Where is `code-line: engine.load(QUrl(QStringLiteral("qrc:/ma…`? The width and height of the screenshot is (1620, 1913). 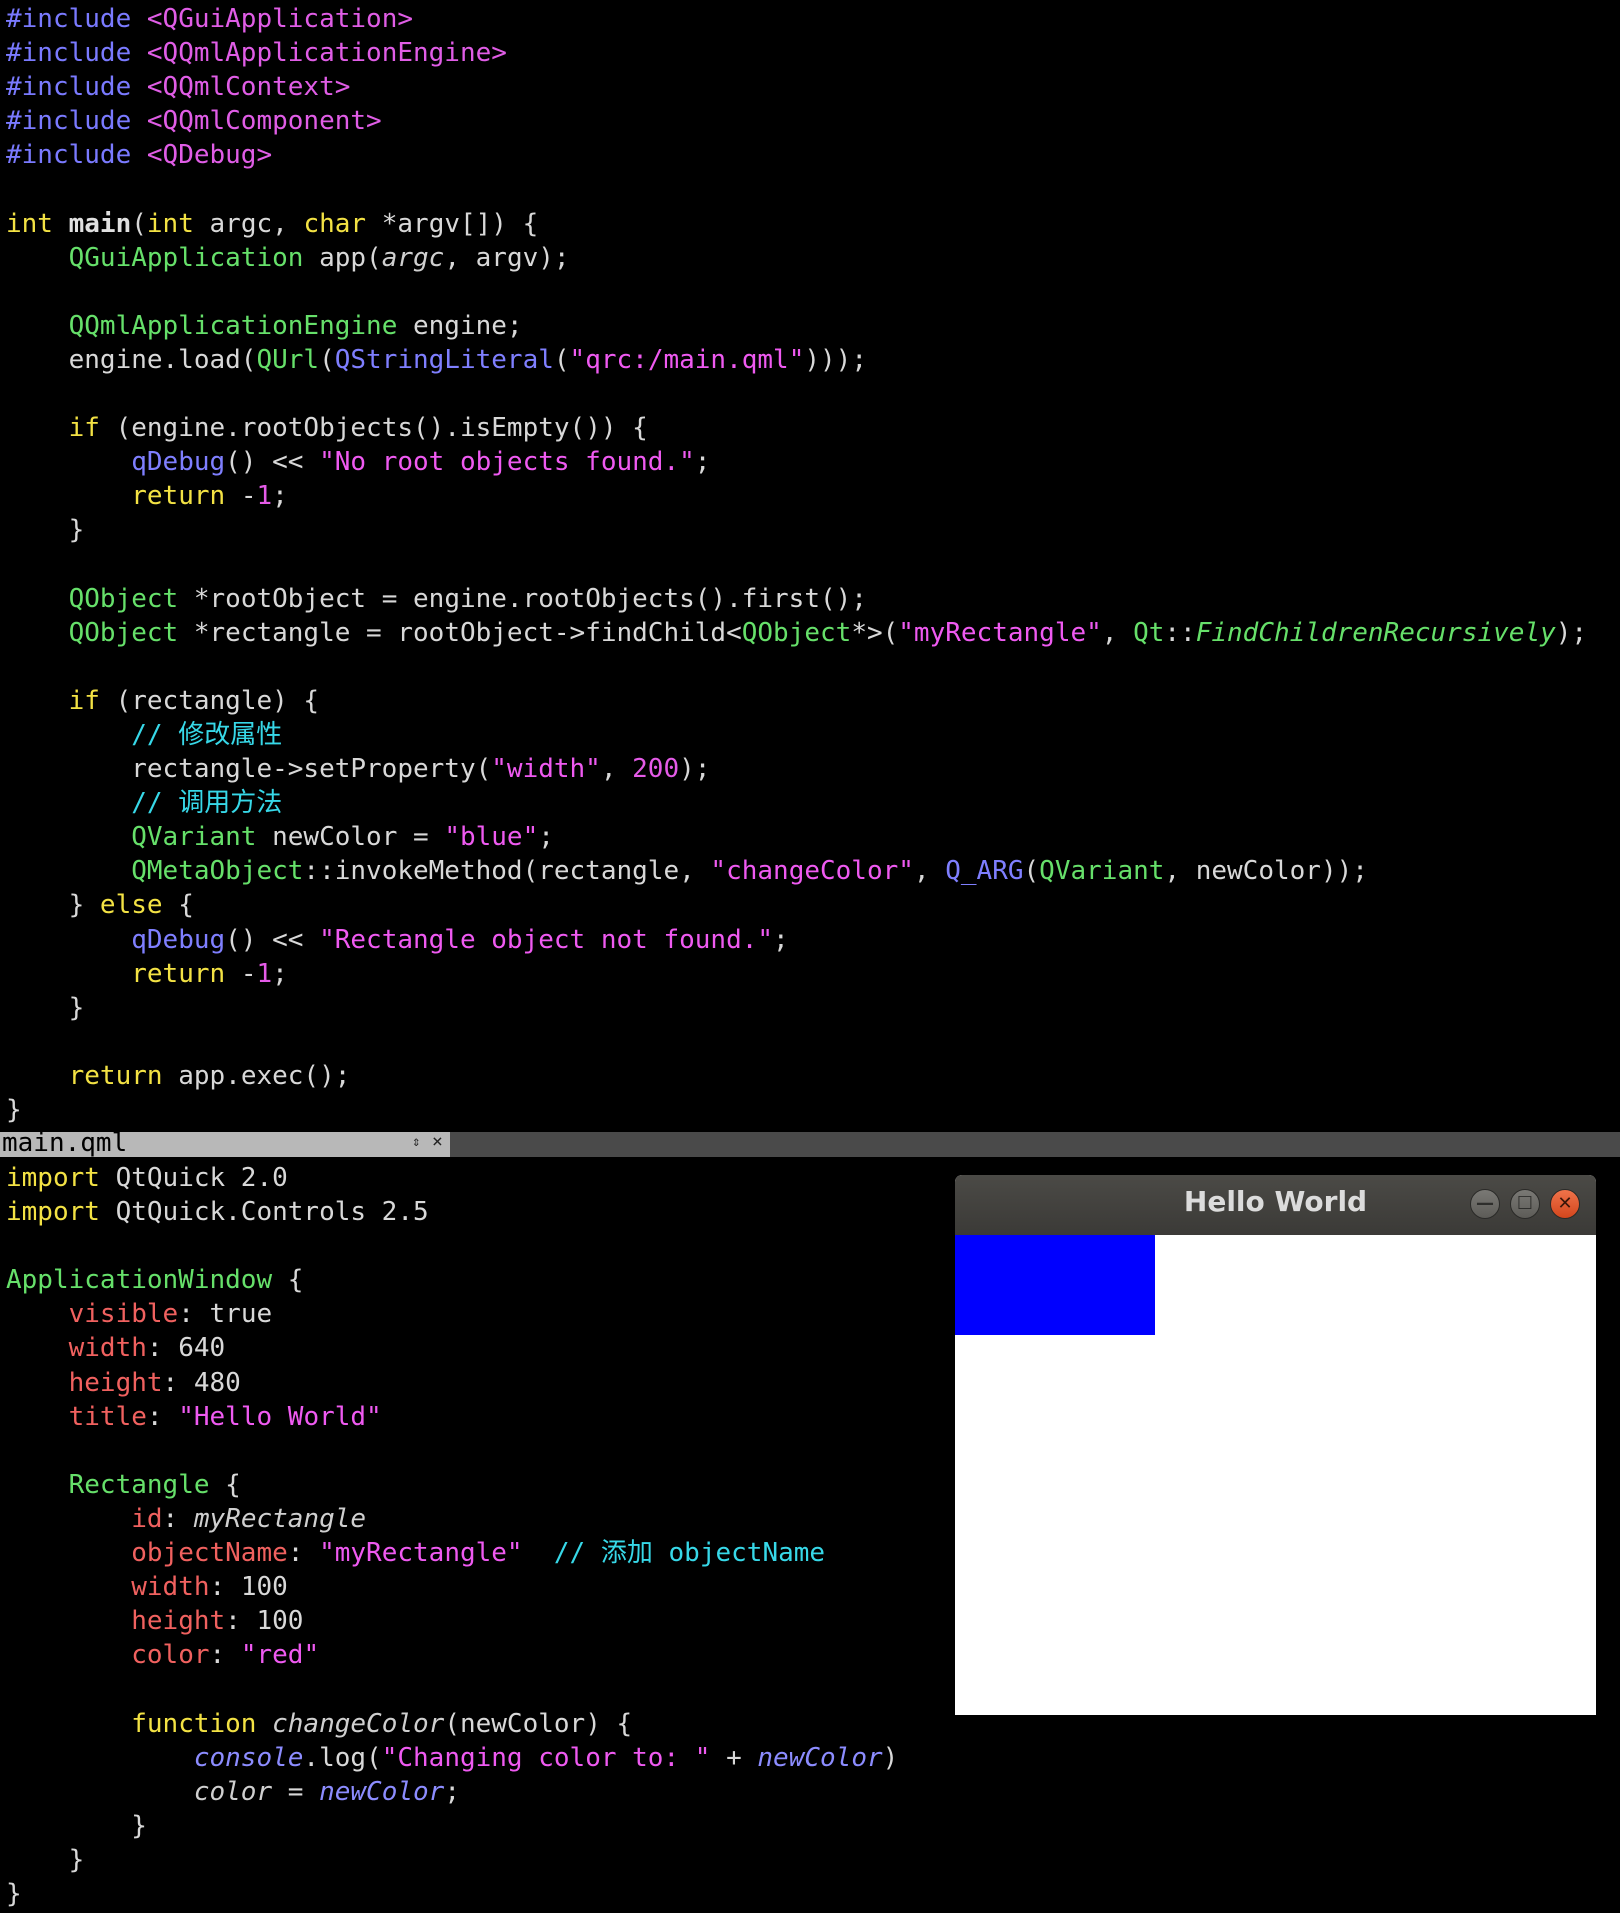
code-line: engine.load(QUrl(QStringLiteral("qrc:/ma… is located at coordinates (796, 360).